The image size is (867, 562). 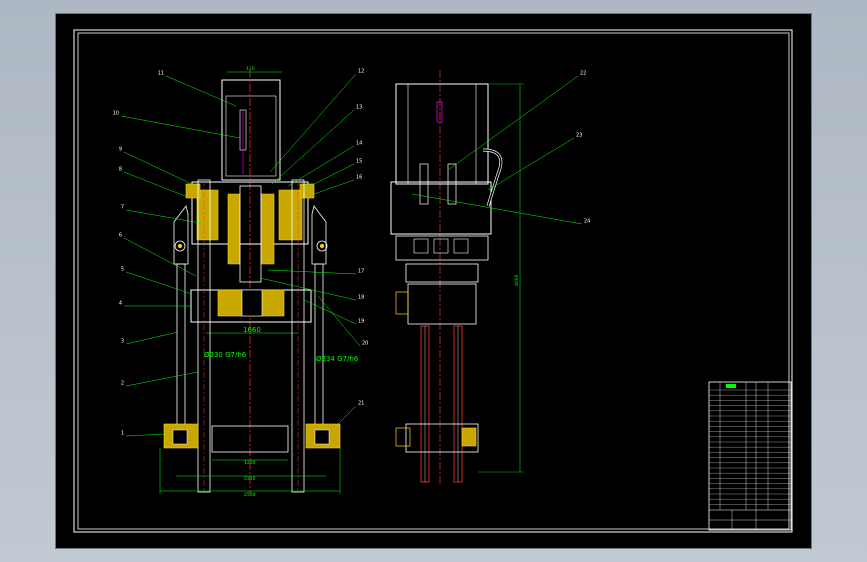 I want to click on side-leaders: 22 23 24, so click(x=500, y=148).